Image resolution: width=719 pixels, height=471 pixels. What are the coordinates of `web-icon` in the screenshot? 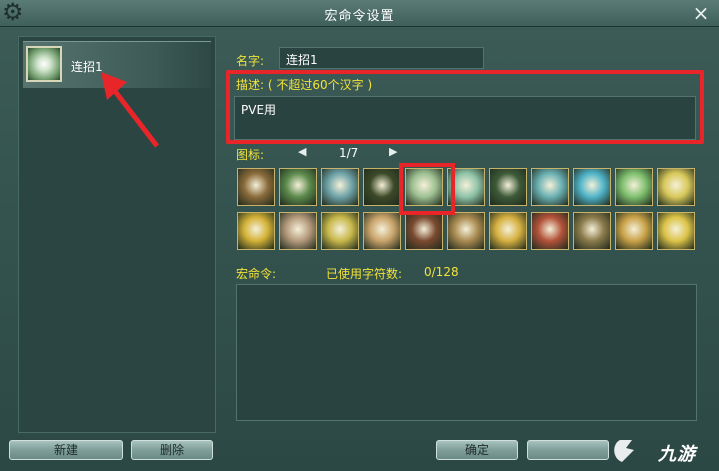 It's located at (466, 231).